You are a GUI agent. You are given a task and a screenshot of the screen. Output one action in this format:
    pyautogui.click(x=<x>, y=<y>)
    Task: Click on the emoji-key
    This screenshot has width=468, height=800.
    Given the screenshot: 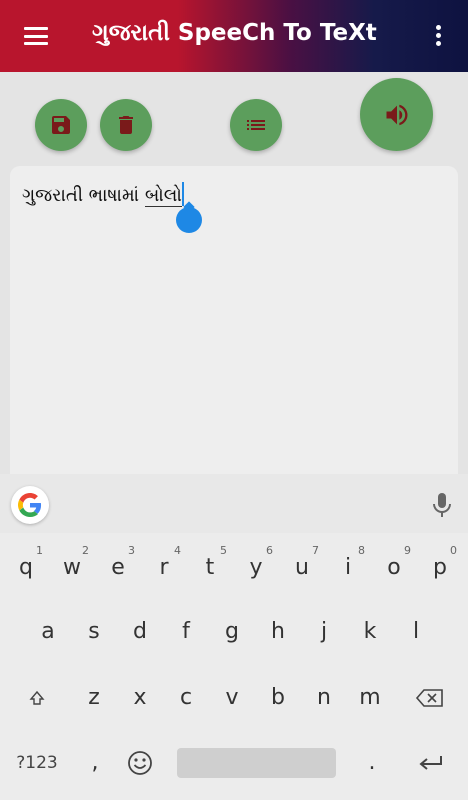 What is the action you would take?
    pyautogui.click(x=140, y=763)
    